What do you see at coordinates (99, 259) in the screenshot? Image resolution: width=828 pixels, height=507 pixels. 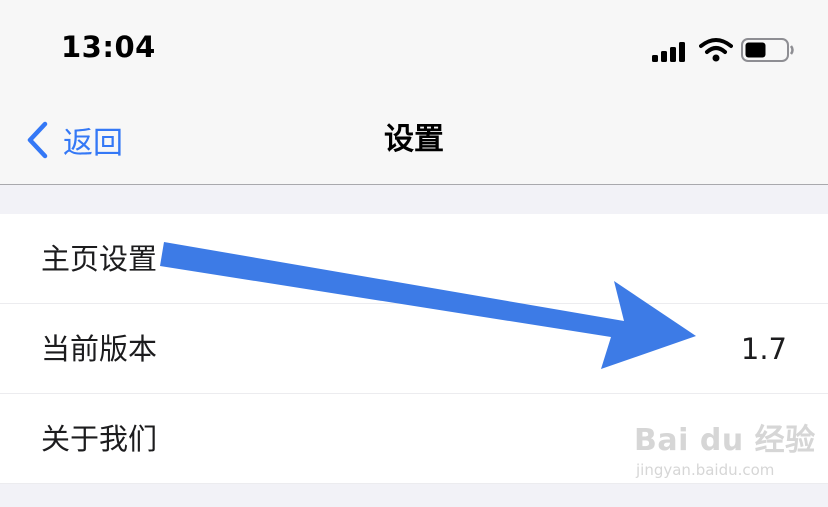 I see `settings-row-label: 主页设置` at bounding box center [99, 259].